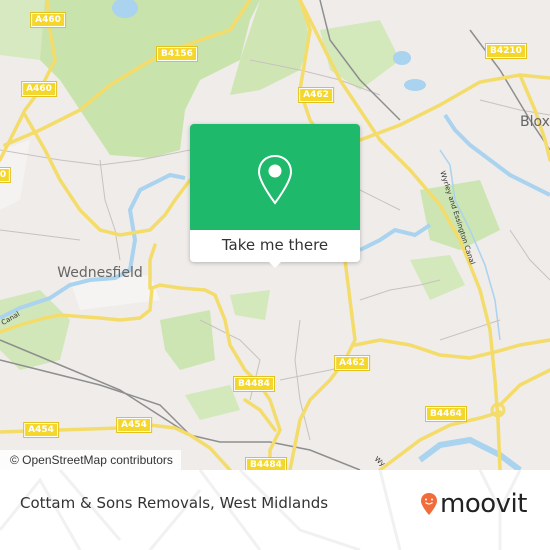 This screenshot has width=550, height=550. What do you see at coordinates (90, 460) in the screenshot?
I see `osm-attribution: © OpenStreetMap contributors` at bounding box center [90, 460].